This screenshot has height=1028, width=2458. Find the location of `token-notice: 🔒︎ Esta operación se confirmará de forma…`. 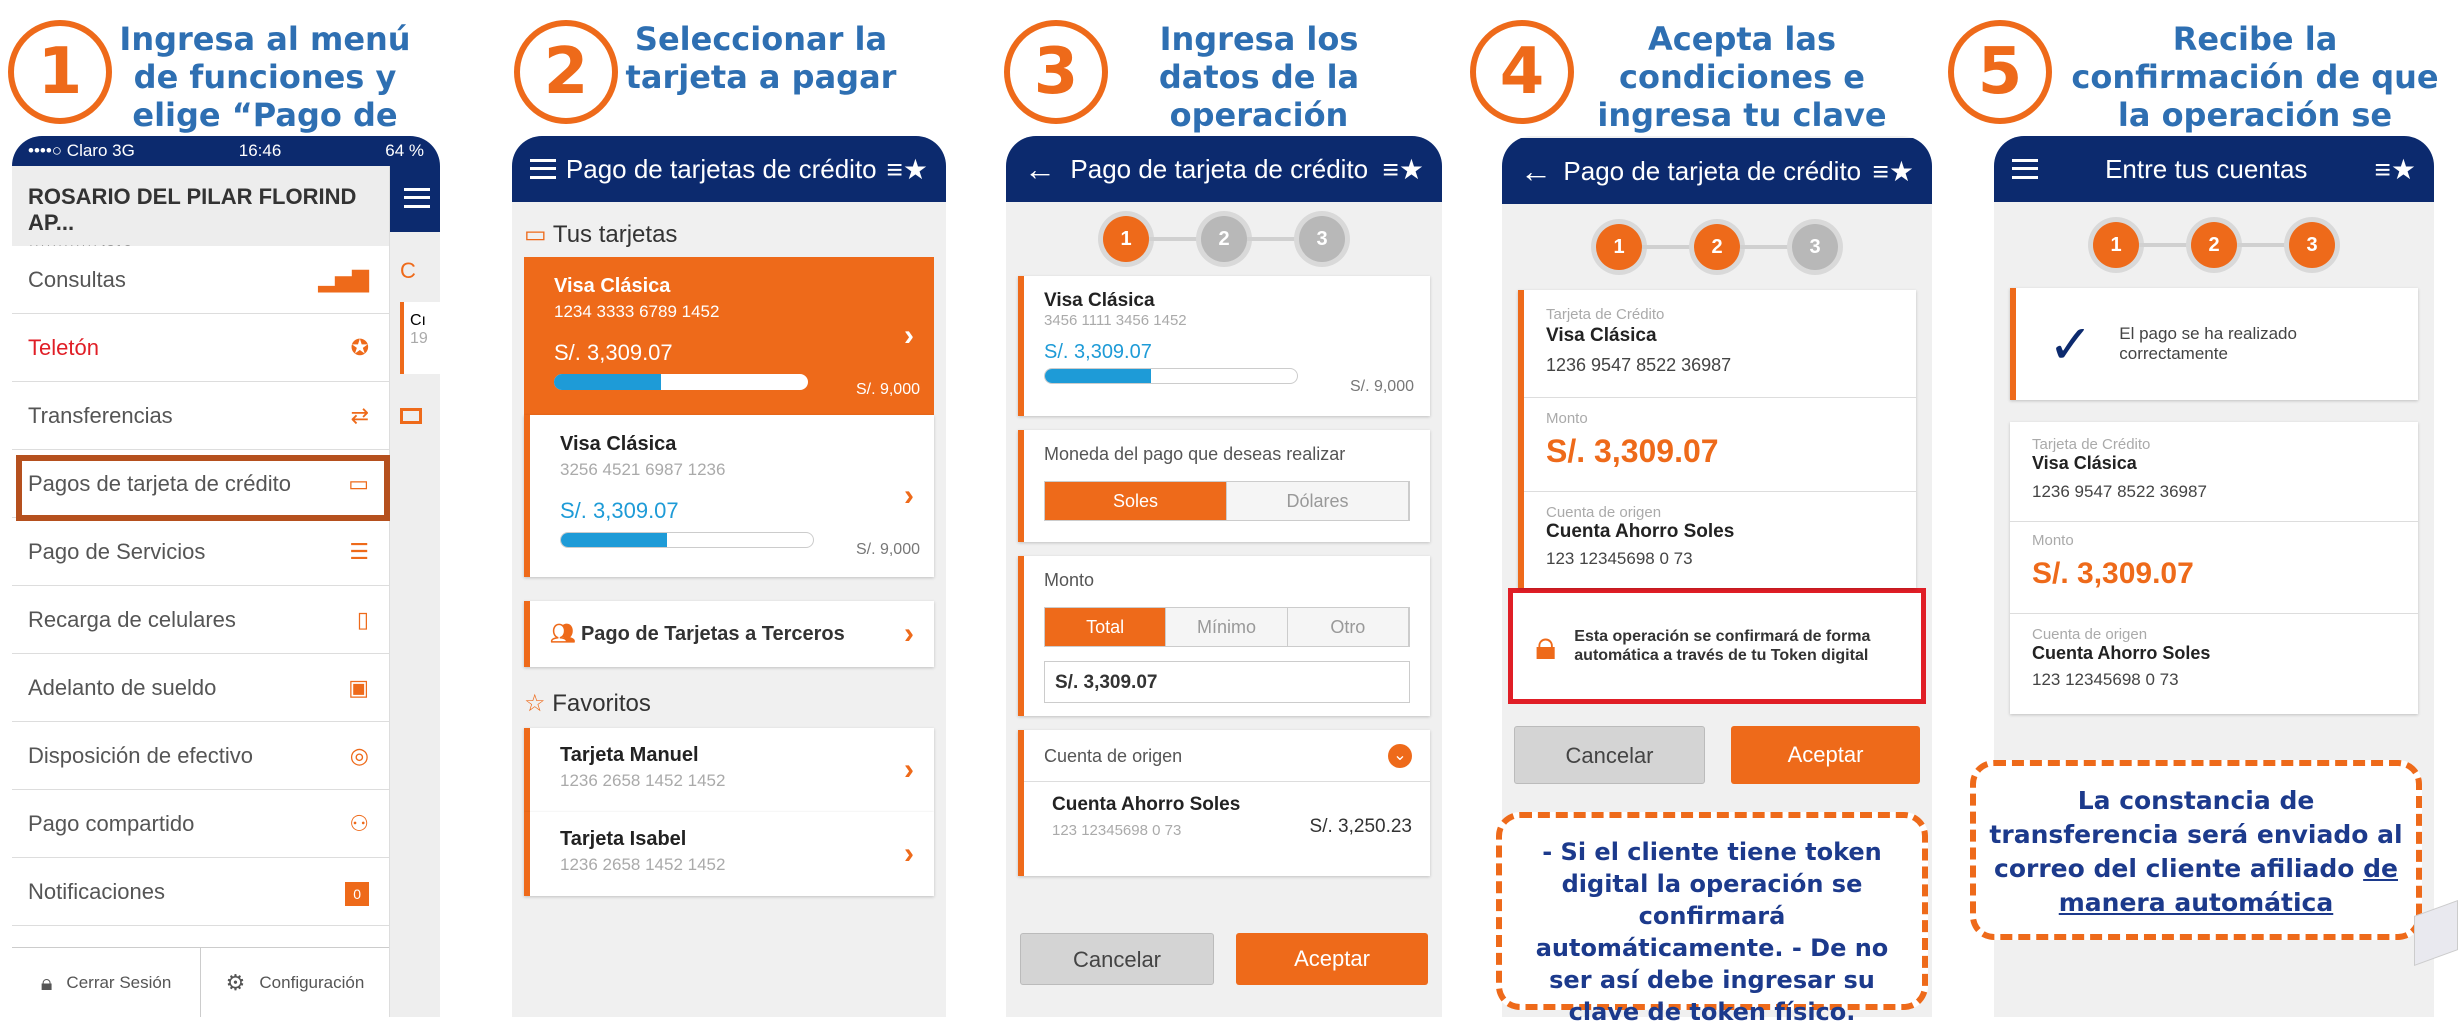

token-notice: 🔒︎ Esta operación se confirmará de forma… is located at coordinates (1717, 646).